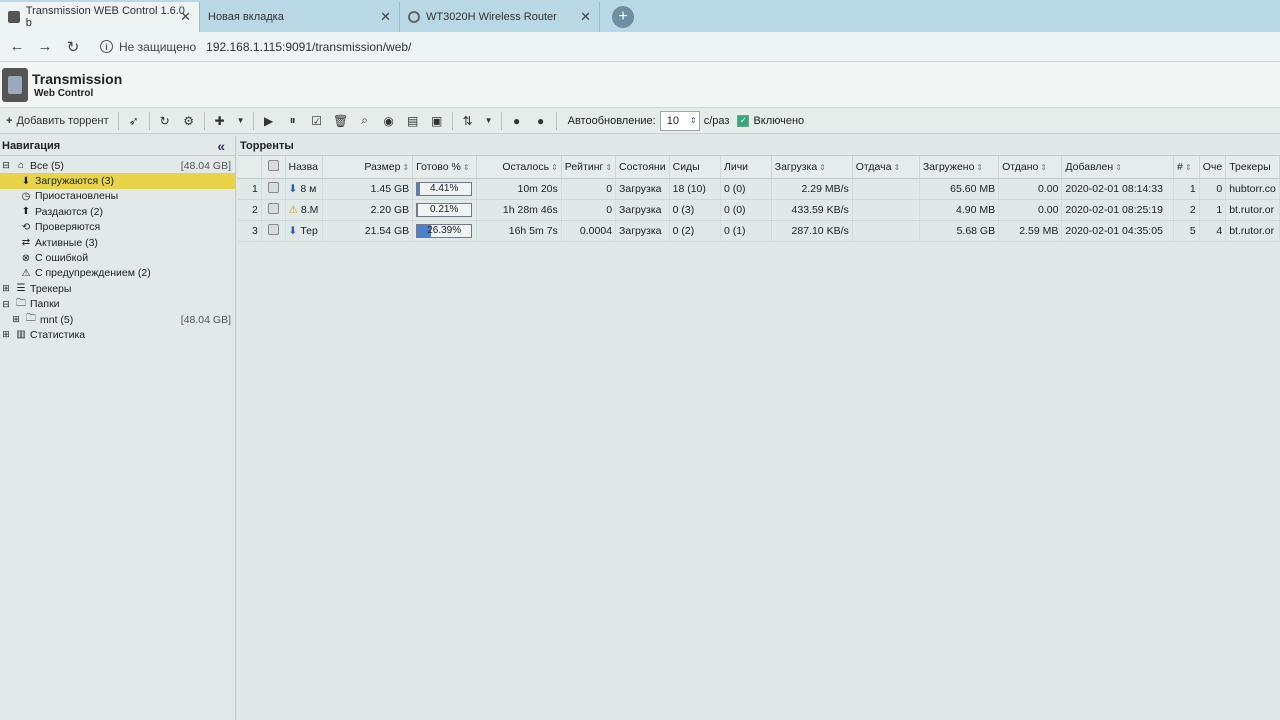  Describe the element at coordinates (589, 167) in the screenshot. I see `col-ratio: Рейтинг ⇕` at that location.